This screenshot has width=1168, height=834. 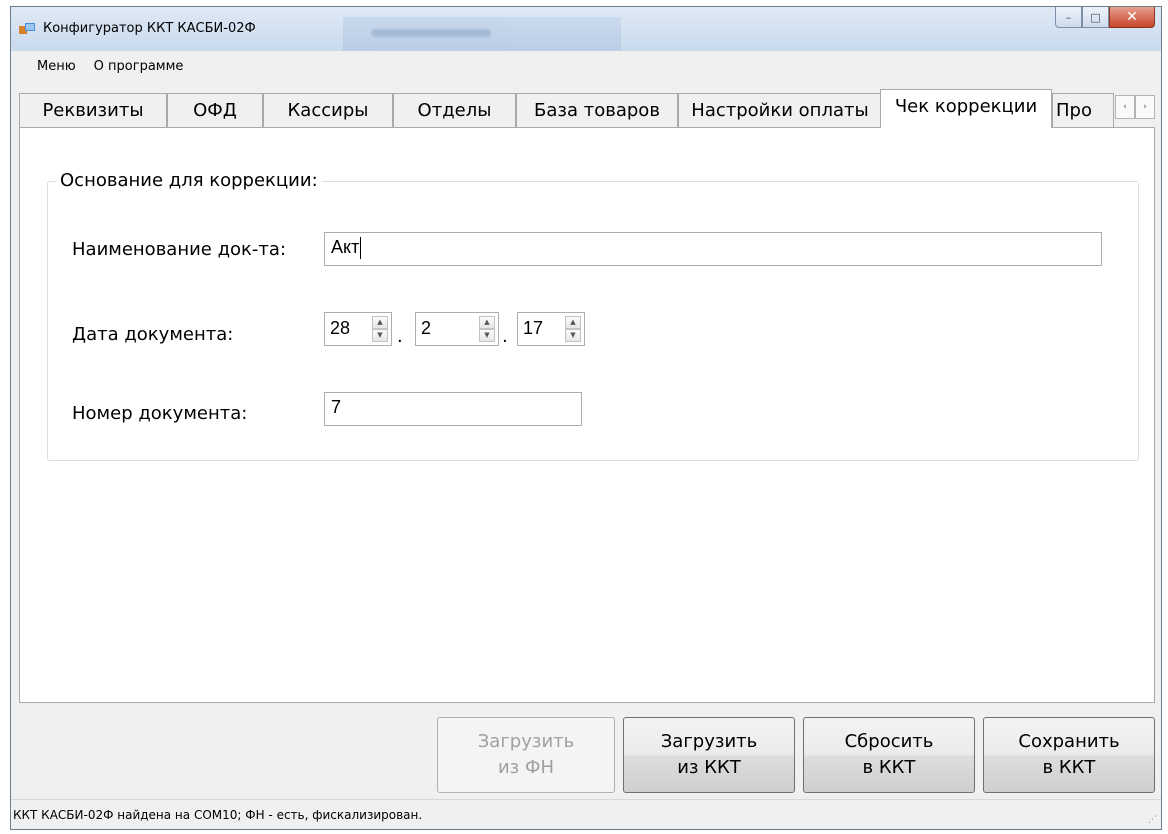 I want to click on year-spinner: 17 ▲ ▼, so click(x=551, y=329).